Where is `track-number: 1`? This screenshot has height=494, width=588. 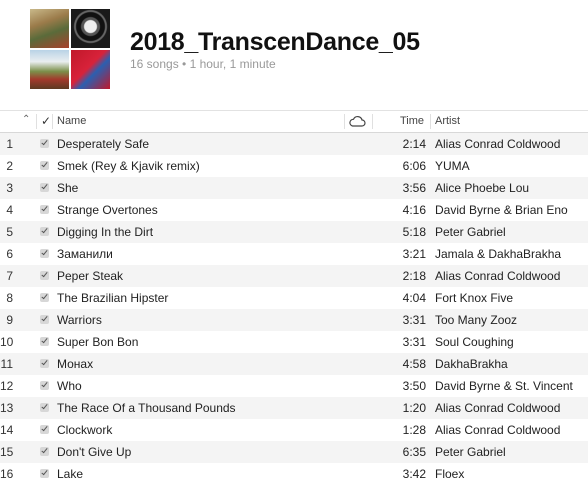 track-number: 1 is located at coordinates (9, 144).